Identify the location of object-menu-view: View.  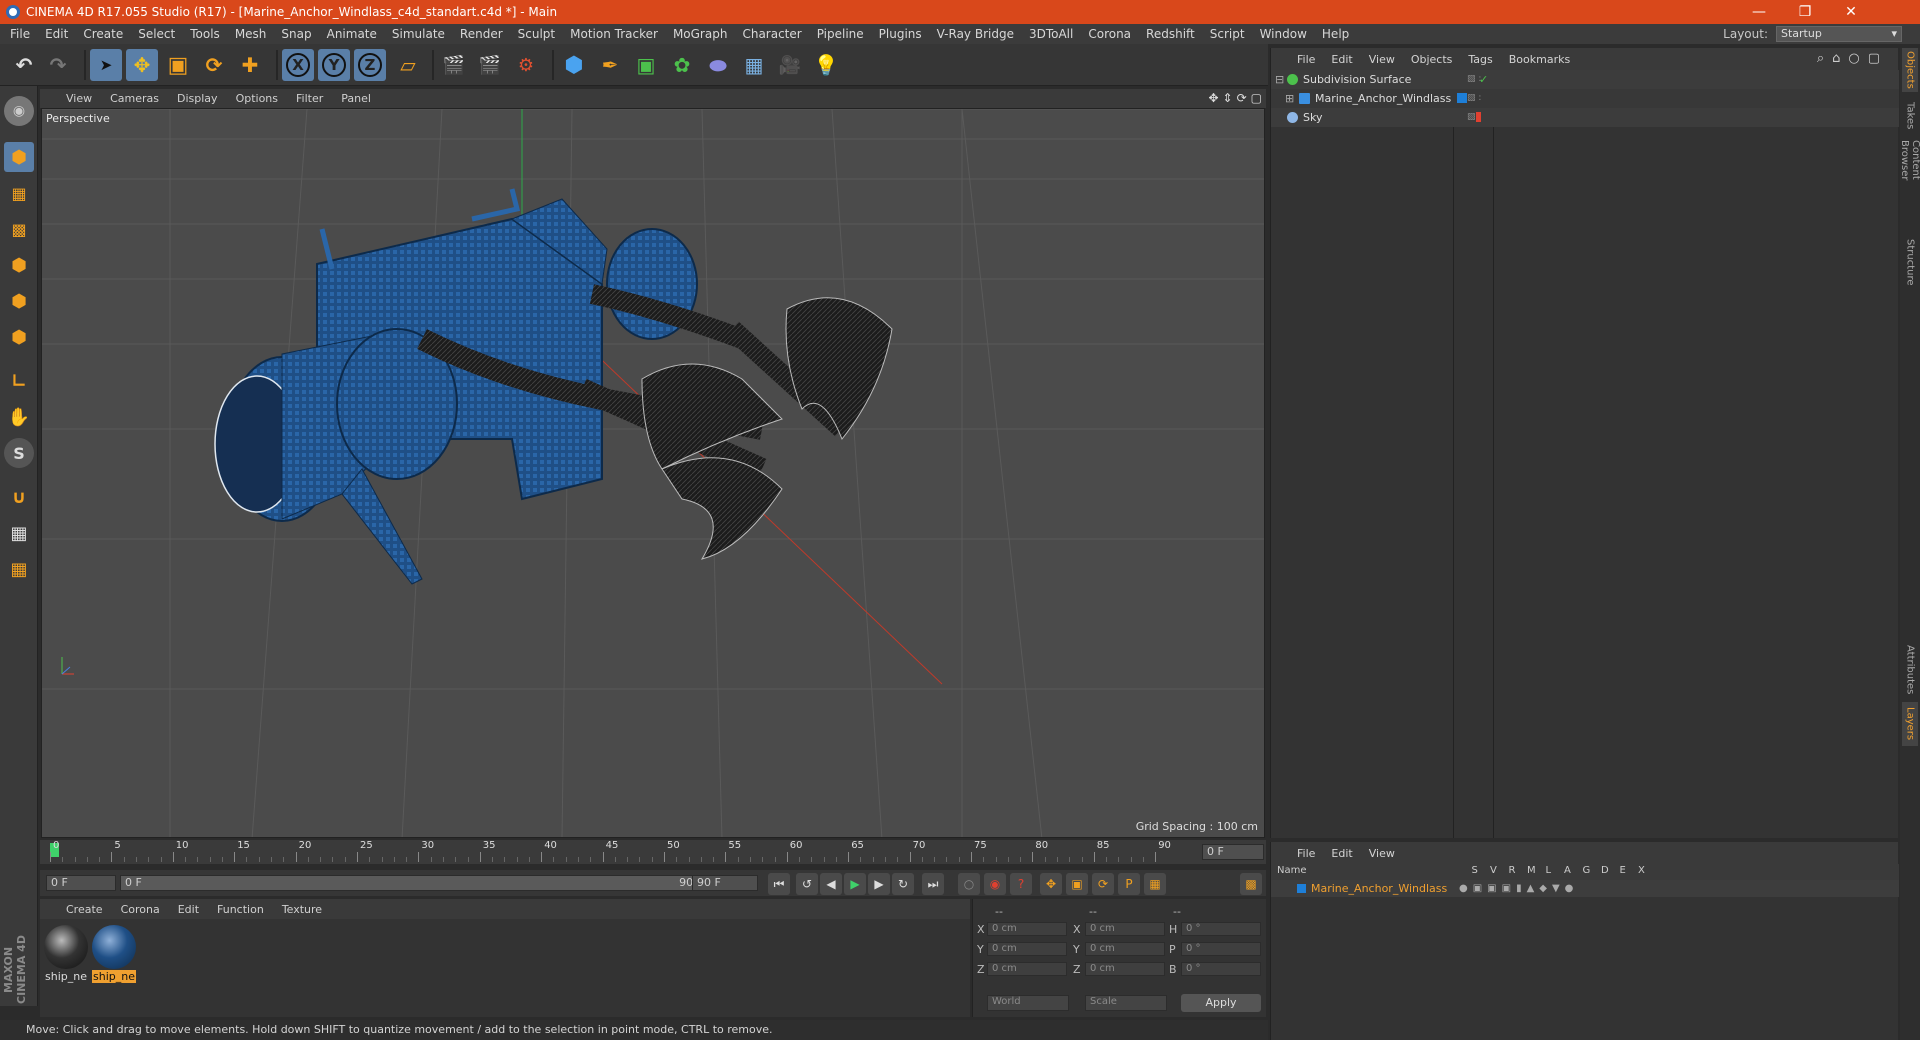
(1382, 59).